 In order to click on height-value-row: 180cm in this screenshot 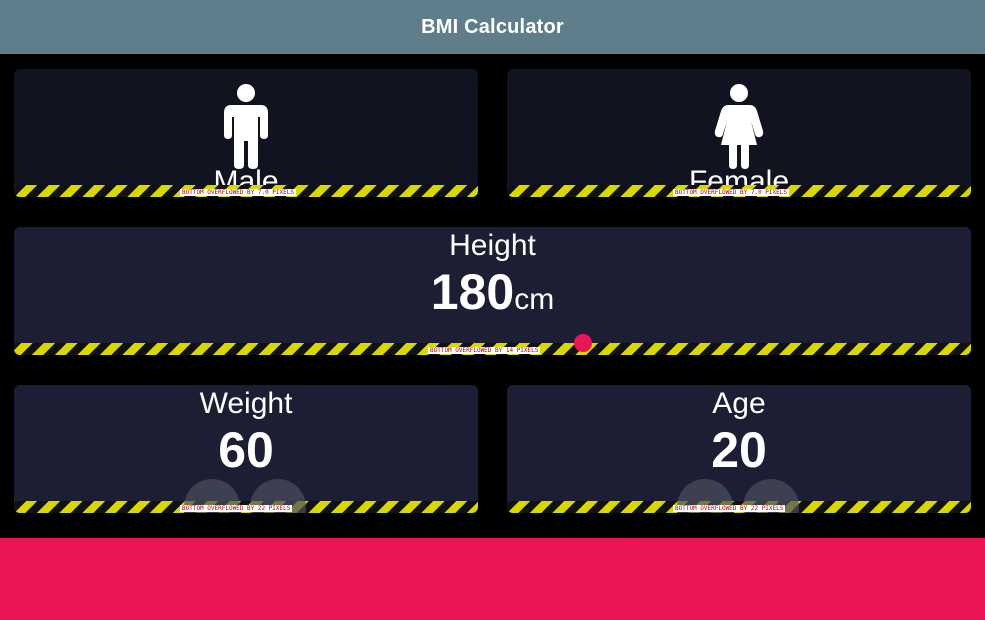, I will do `click(492, 292)`.